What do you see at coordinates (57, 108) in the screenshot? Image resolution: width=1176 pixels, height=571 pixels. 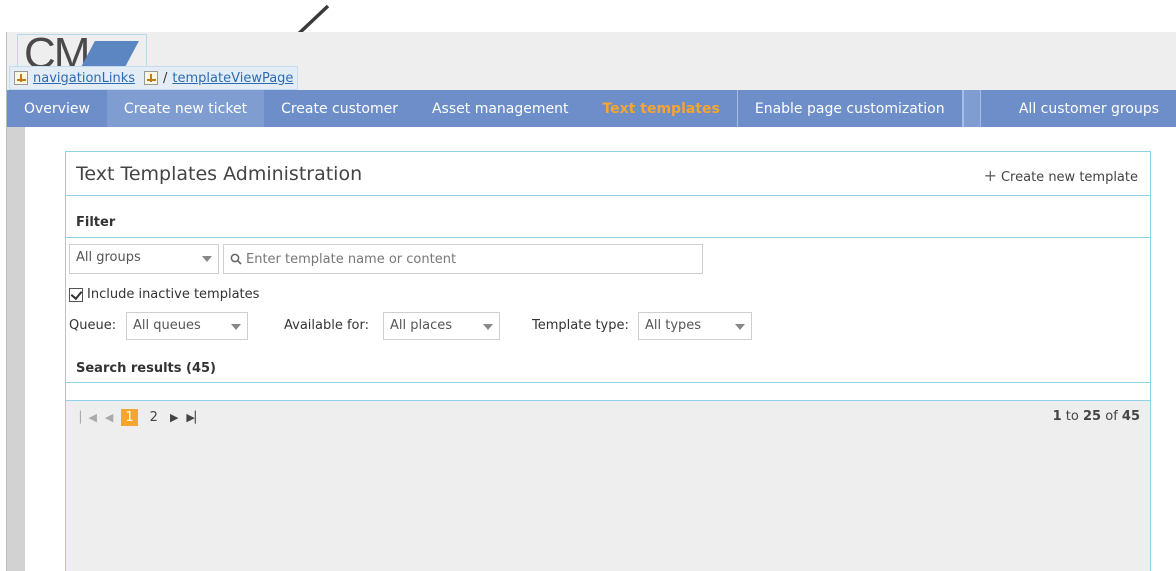 I see `nav-item-overview: Overview` at bounding box center [57, 108].